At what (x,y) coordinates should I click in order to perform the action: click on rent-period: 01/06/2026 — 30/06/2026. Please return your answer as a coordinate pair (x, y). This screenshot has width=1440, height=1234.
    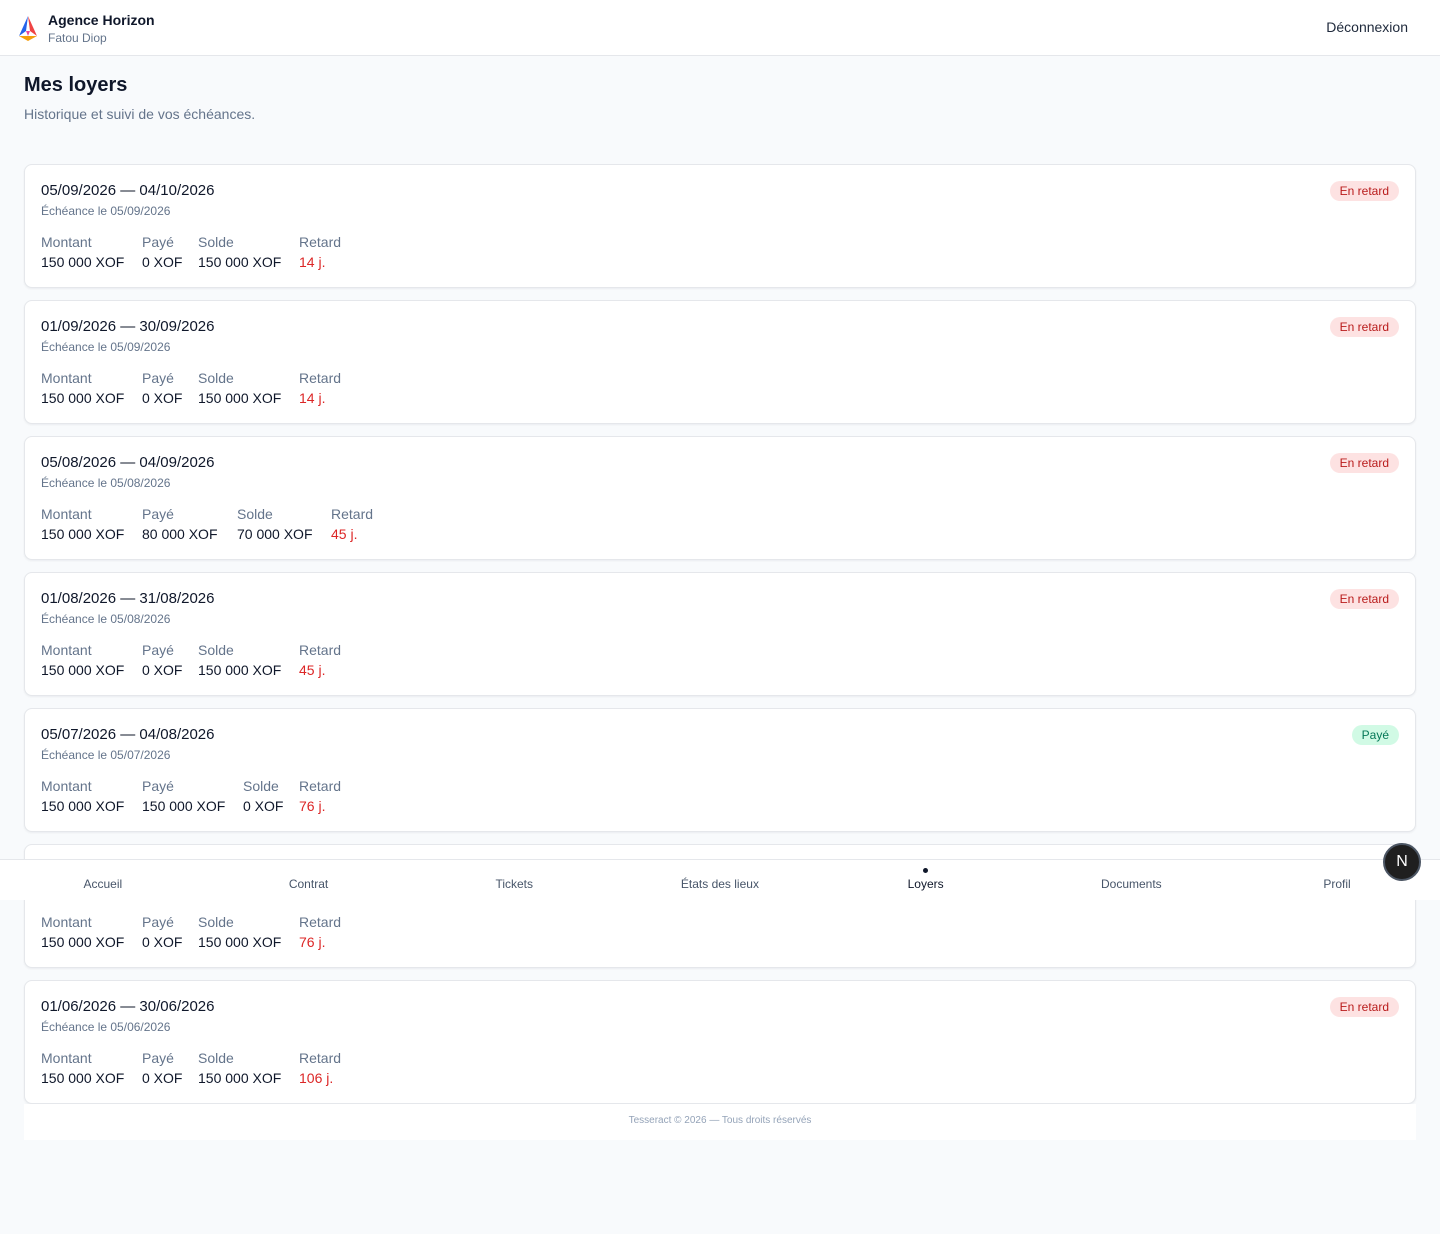
    Looking at the image, I should click on (128, 1006).